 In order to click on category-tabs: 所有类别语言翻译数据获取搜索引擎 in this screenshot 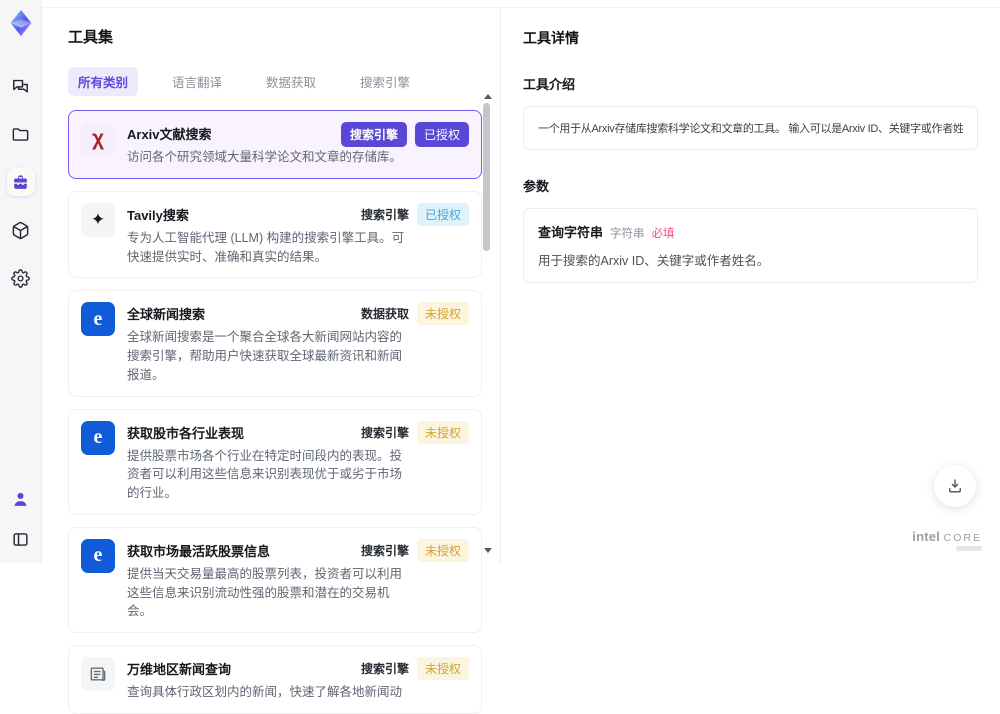, I will do `click(284, 81)`.